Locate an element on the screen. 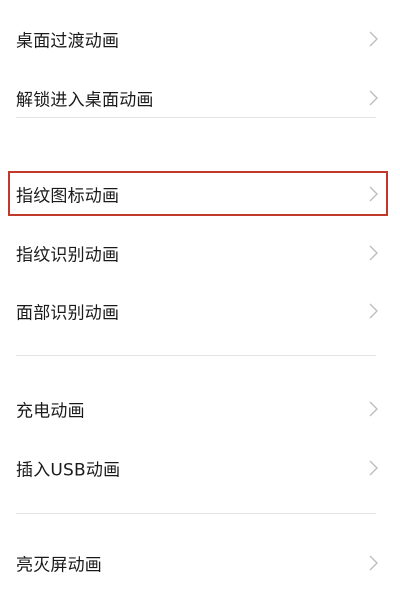 This screenshot has height=608, width=400. setting-item-screen-on-off-animation: 亮灭屏动画 is located at coordinates (200, 563).